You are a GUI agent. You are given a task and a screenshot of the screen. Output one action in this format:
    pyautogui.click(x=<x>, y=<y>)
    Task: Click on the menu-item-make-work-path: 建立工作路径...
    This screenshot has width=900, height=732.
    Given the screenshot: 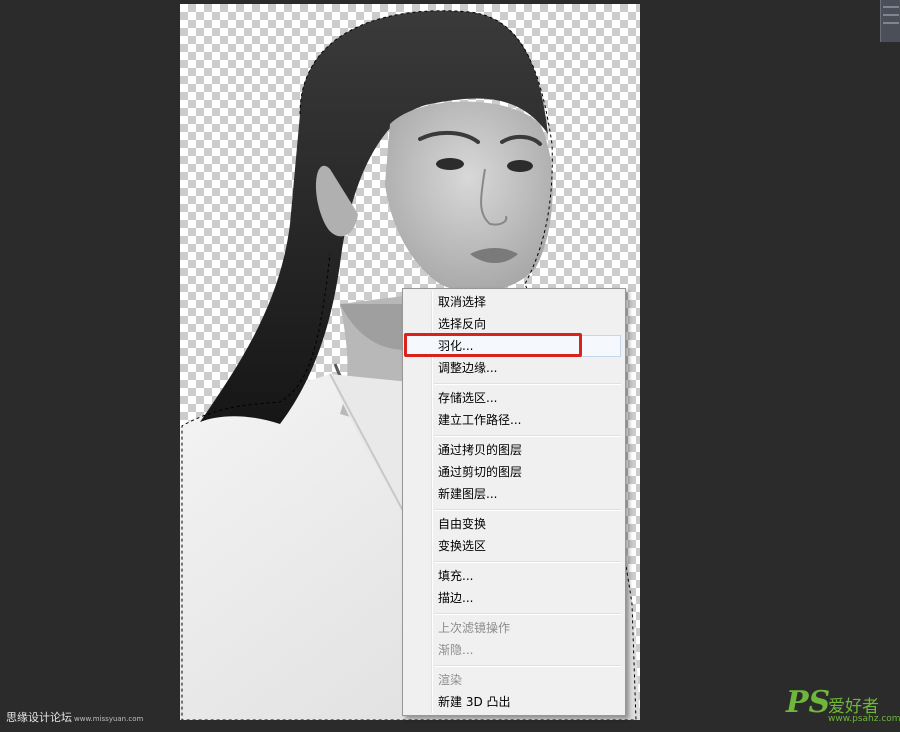 What is the action you would take?
    pyautogui.click(x=513, y=420)
    